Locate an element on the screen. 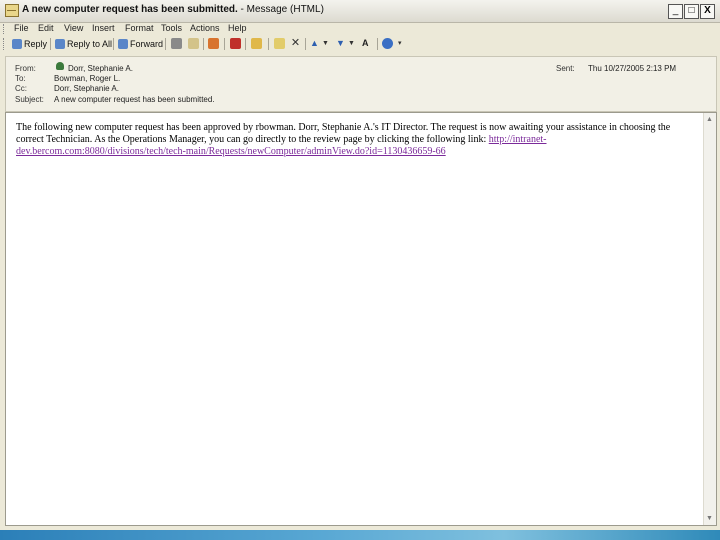 The height and width of the screenshot is (540, 720). reply-button: Reply is located at coordinates (29, 43).